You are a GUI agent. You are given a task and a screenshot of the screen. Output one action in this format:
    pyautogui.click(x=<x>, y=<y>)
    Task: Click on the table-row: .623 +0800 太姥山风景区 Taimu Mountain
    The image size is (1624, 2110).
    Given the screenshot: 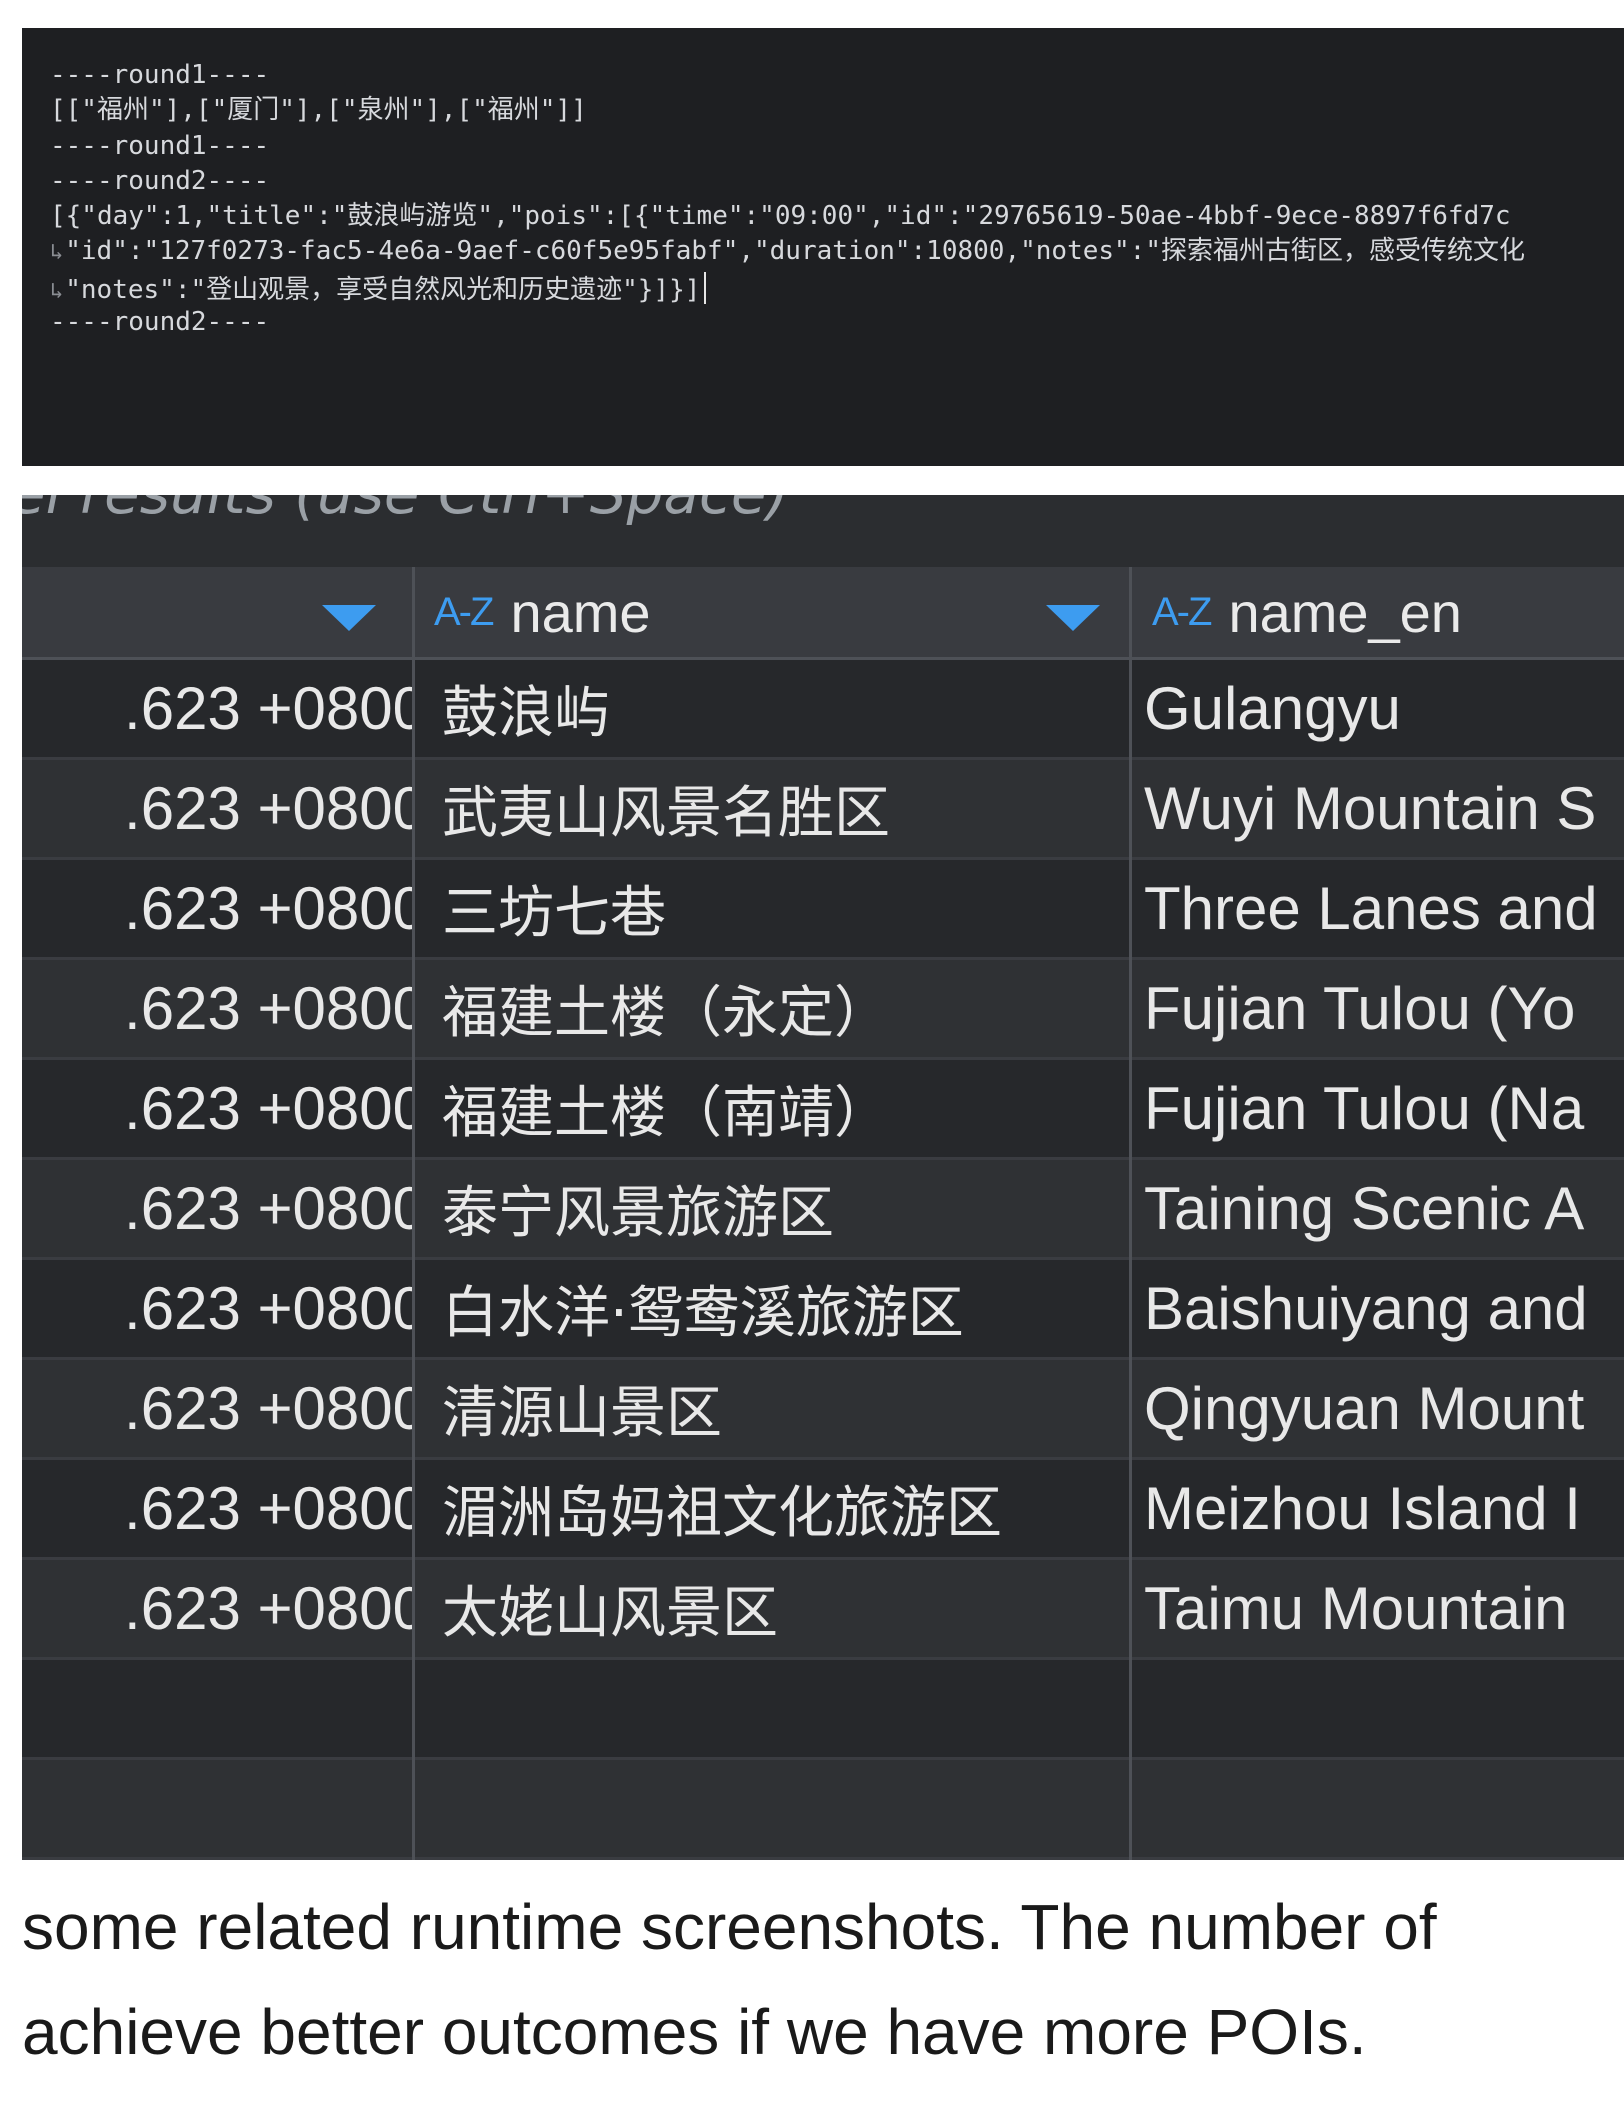 What is the action you would take?
    pyautogui.click(x=823, y=1610)
    